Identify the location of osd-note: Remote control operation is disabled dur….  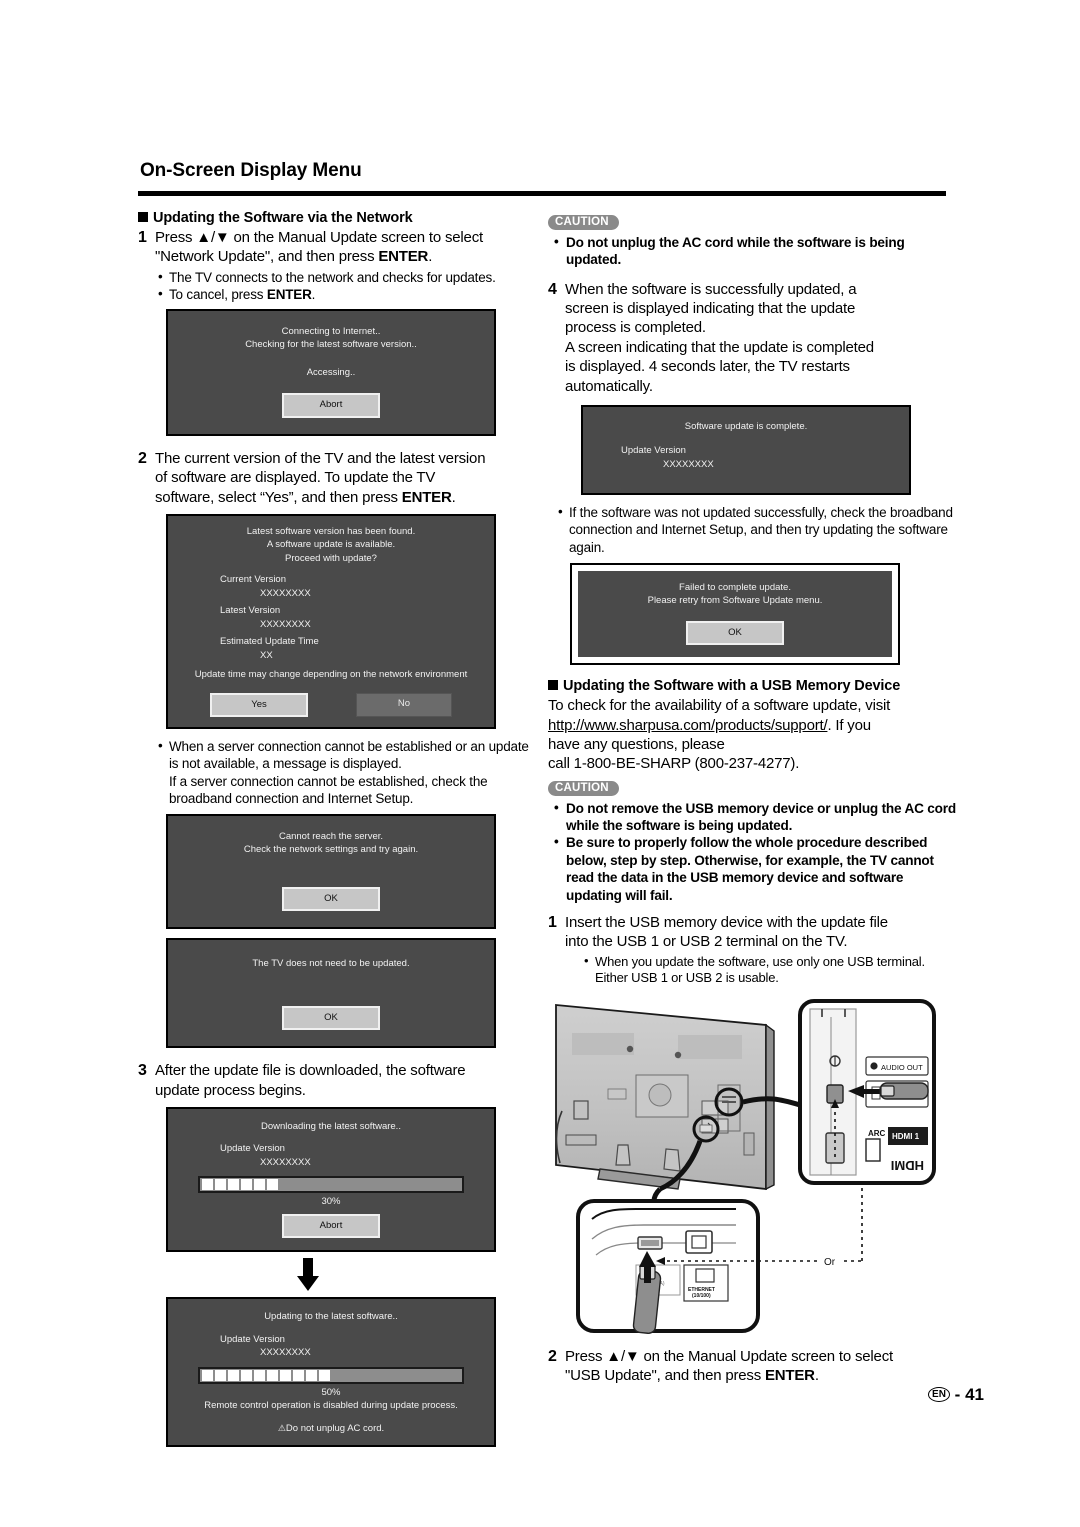
(331, 1406).